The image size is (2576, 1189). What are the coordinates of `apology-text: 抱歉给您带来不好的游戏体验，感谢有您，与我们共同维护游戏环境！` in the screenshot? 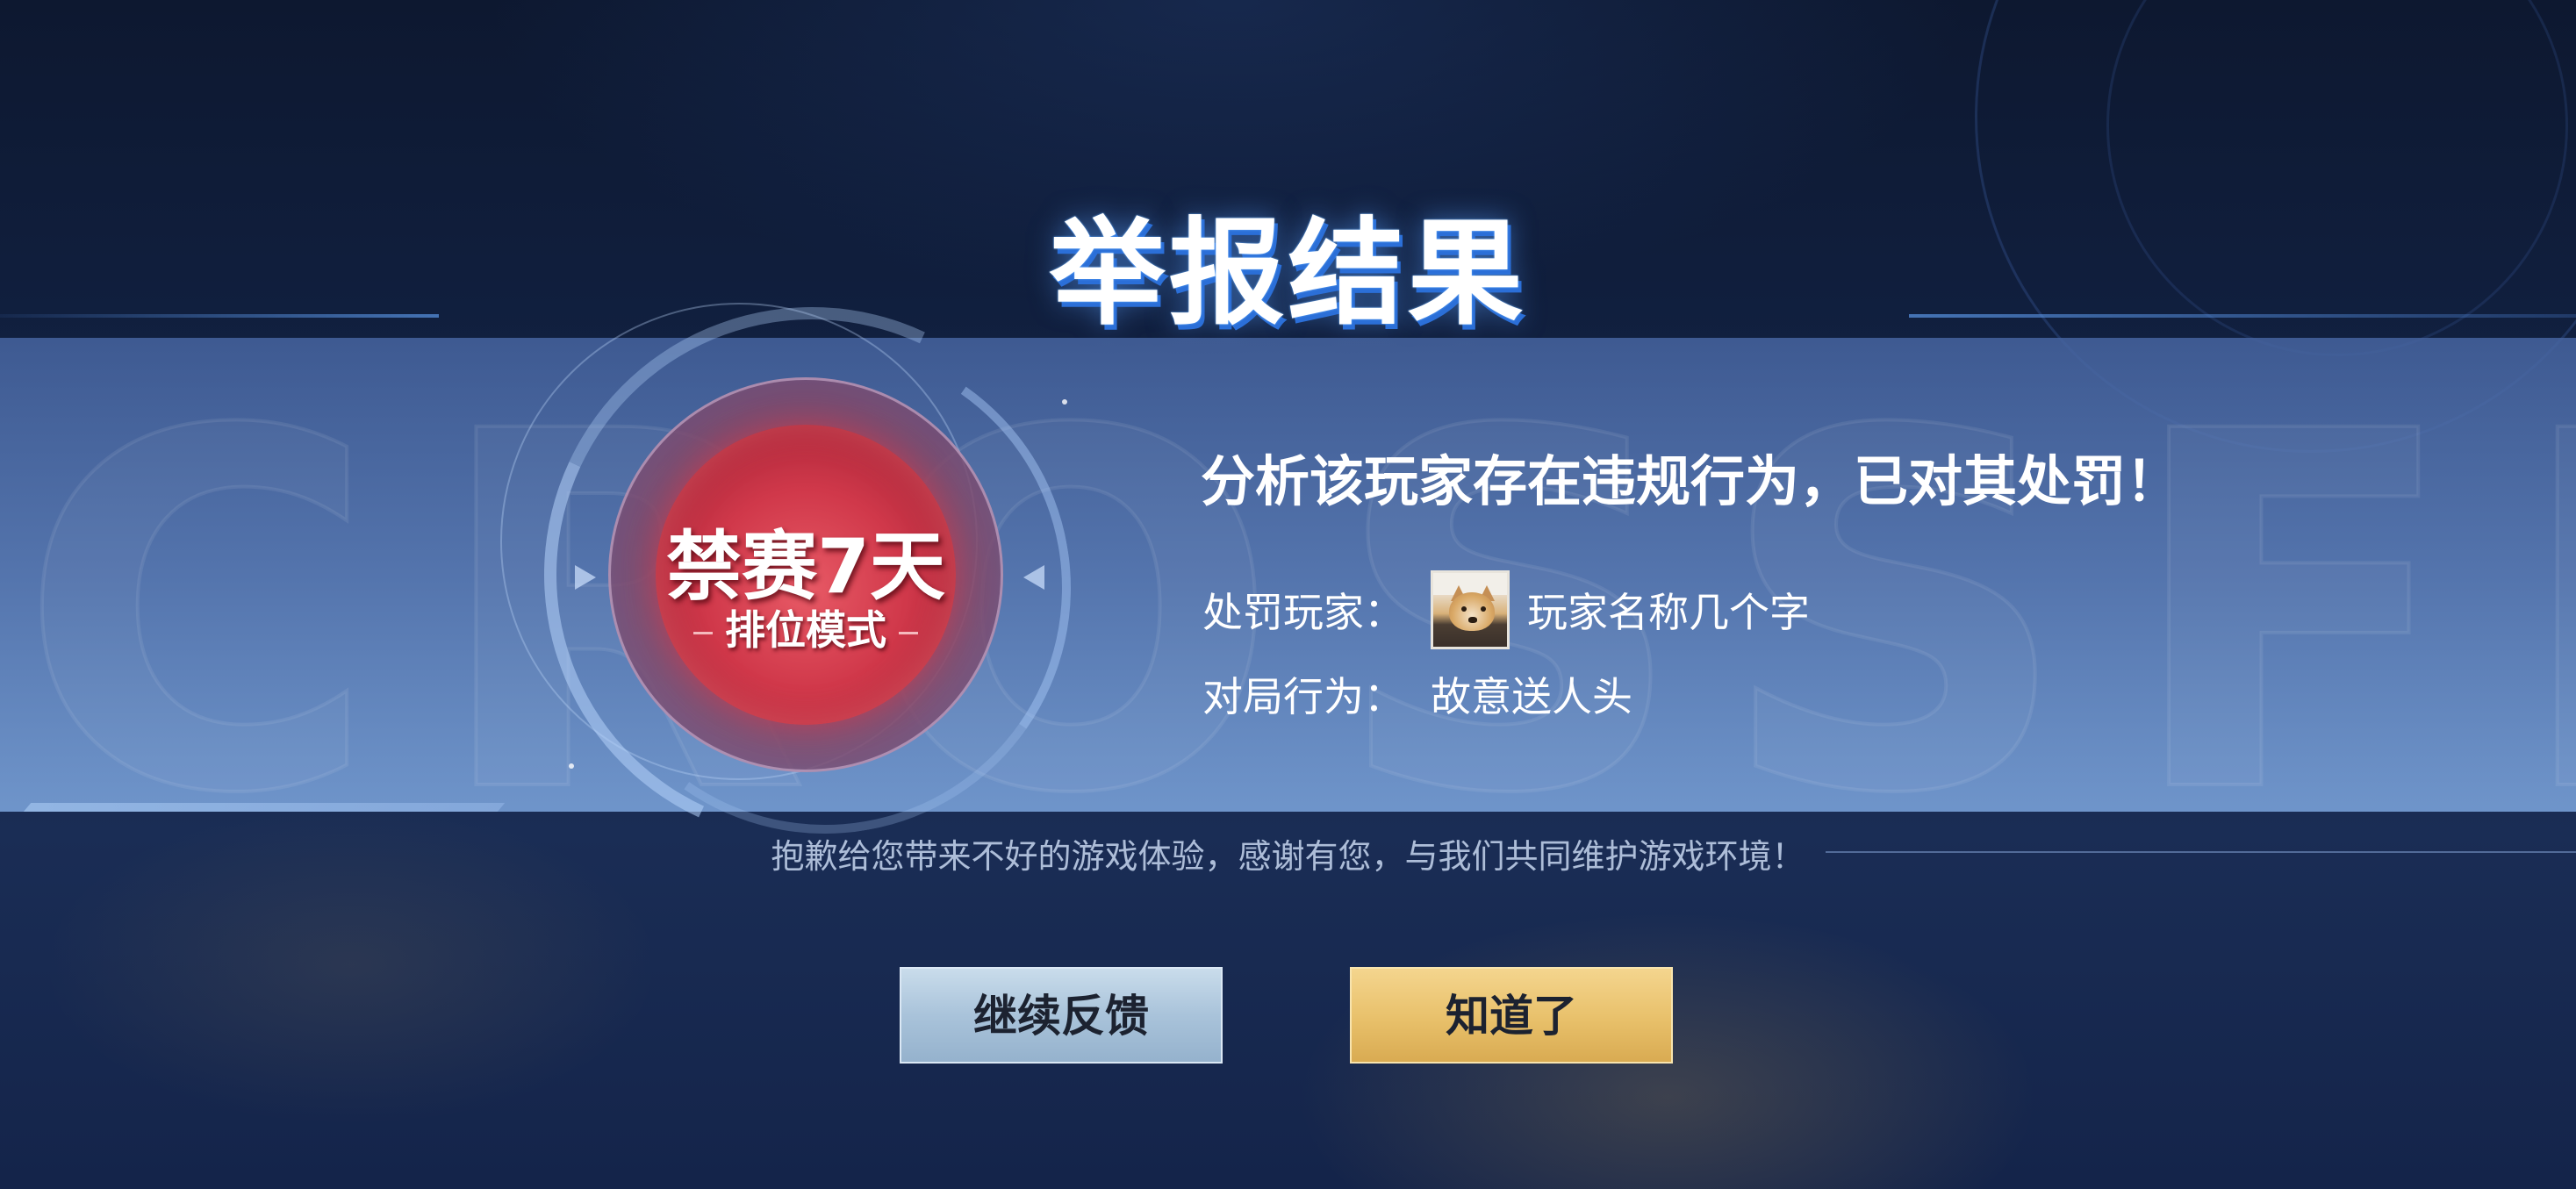 It's located at (1288, 856).